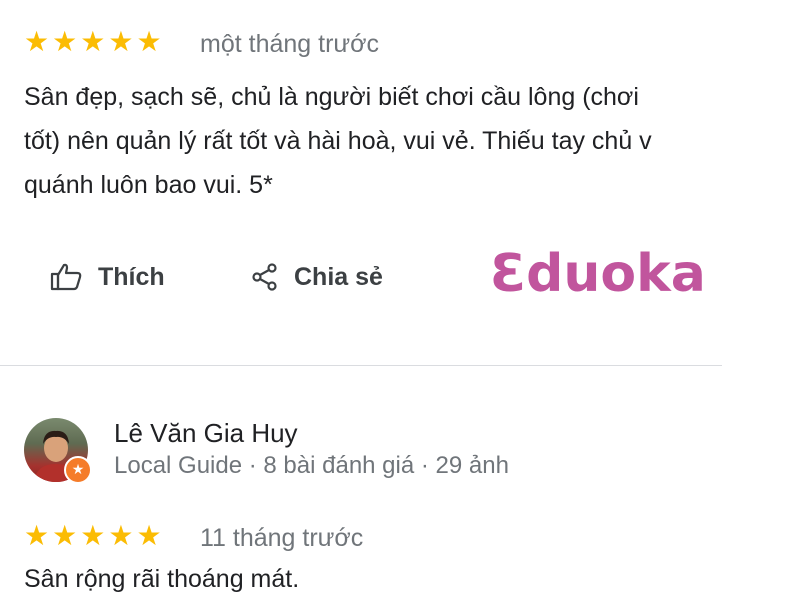 This screenshot has height=600, width=800. I want to click on like-button: Thích, so click(107, 277).